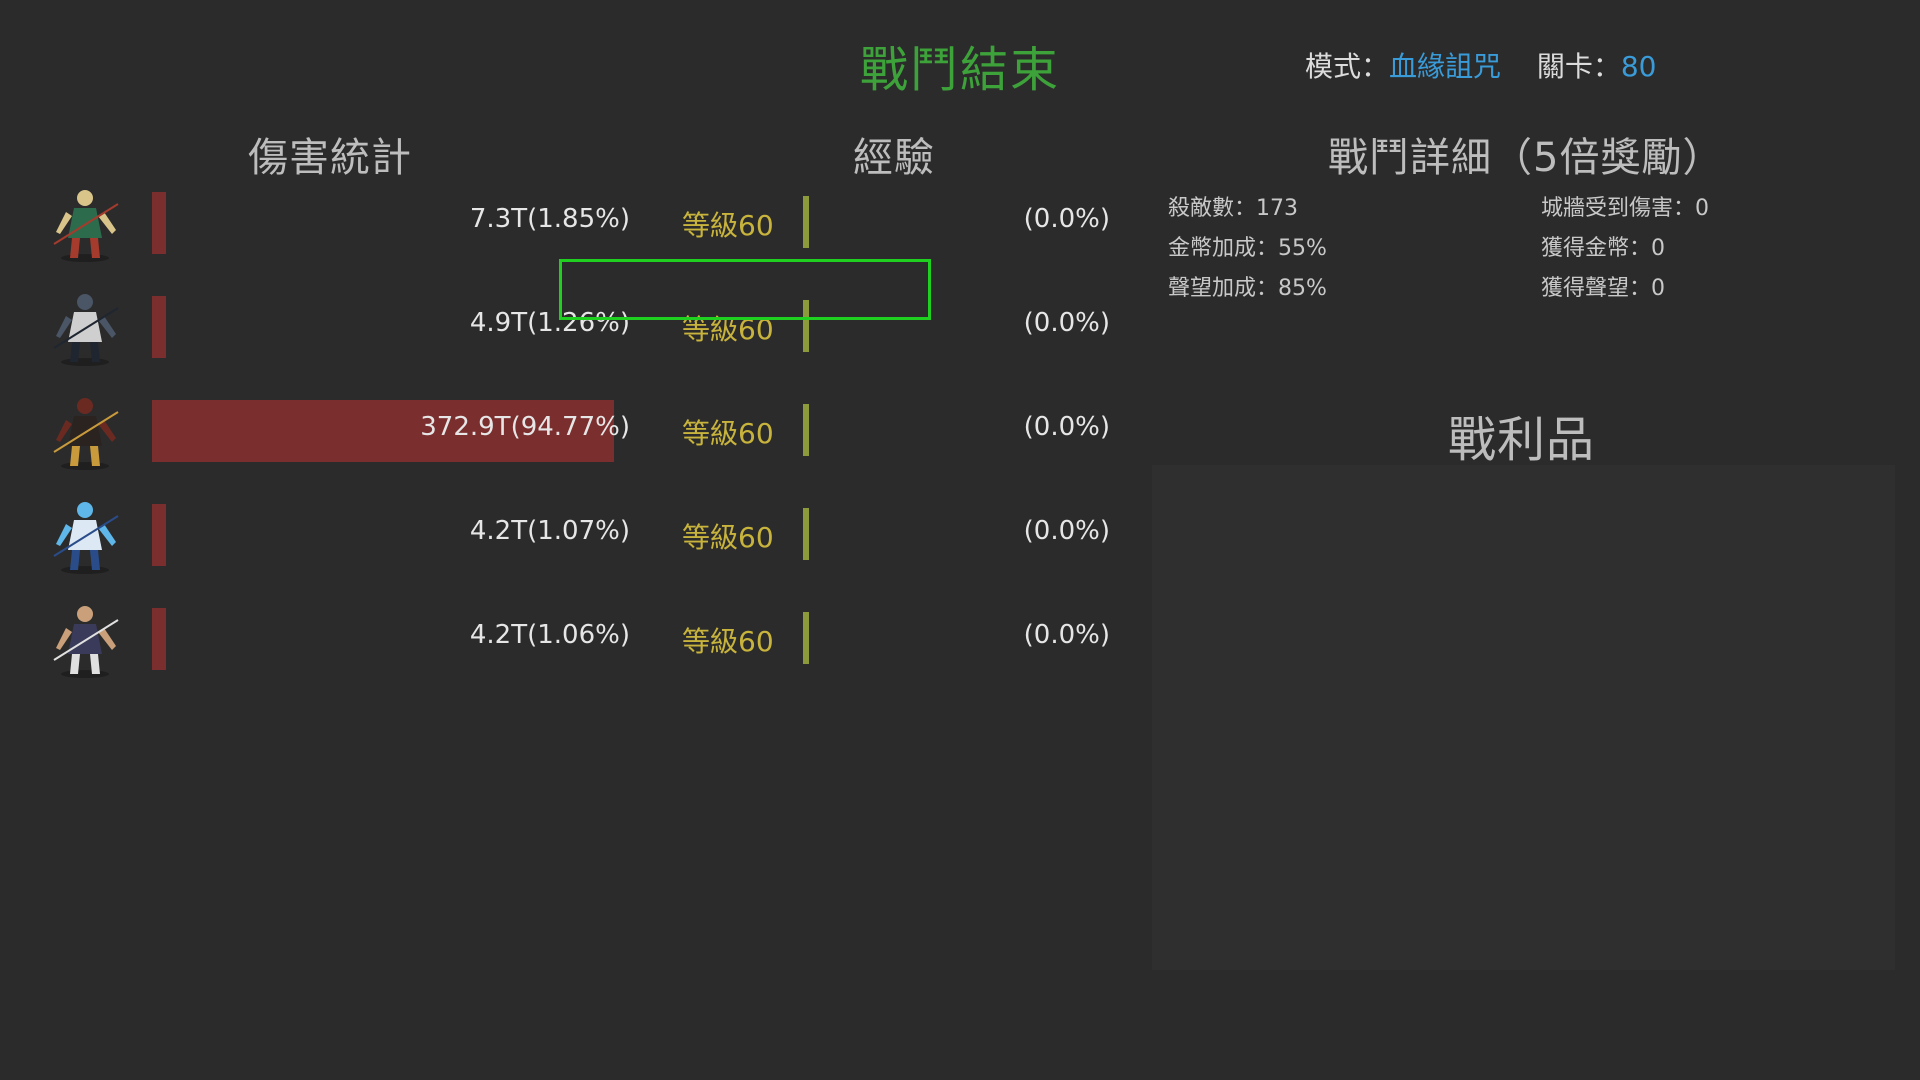 The width and height of the screenshot is (1920, 1080). What do you see at coordinates (1445, 66) in the screenshot?
I see `mode-value: 血緣詛咒` at bounding box center [1445, 66].